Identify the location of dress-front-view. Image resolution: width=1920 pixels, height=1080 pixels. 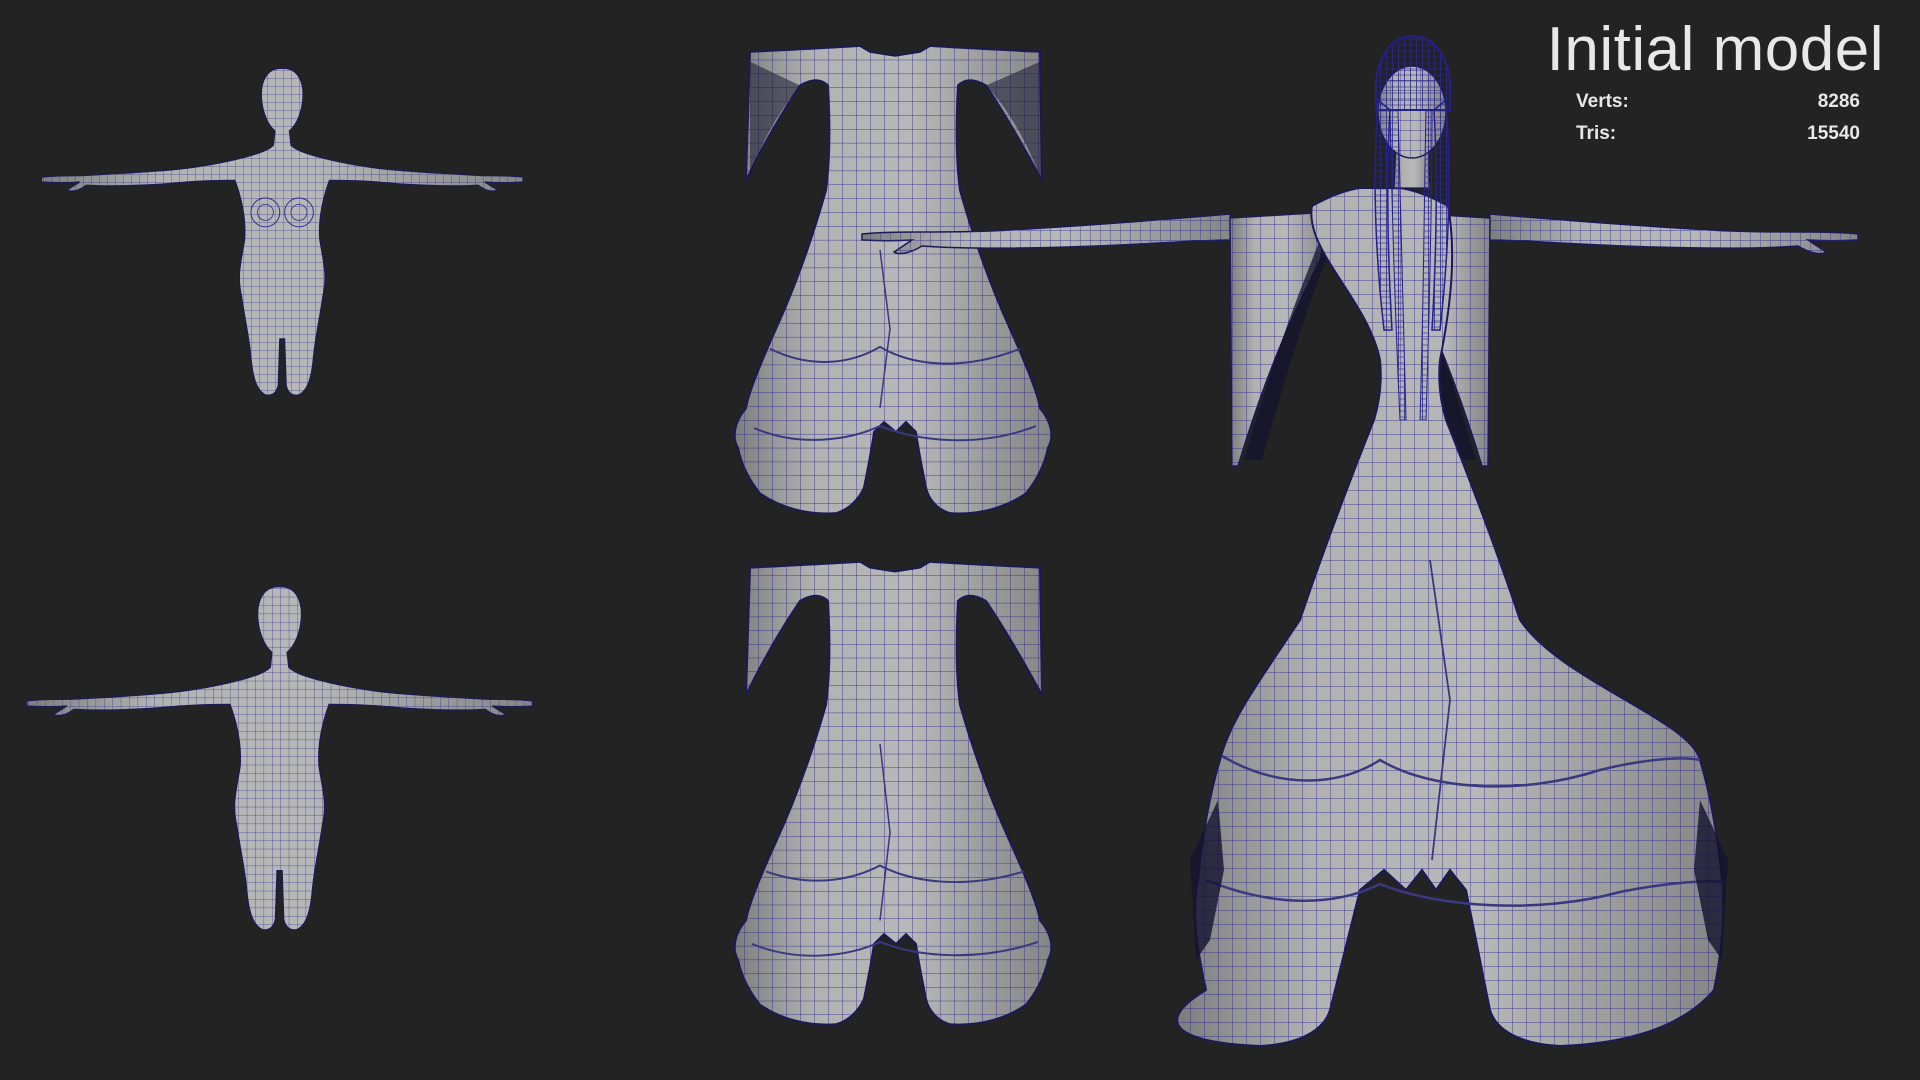
(893, 279).